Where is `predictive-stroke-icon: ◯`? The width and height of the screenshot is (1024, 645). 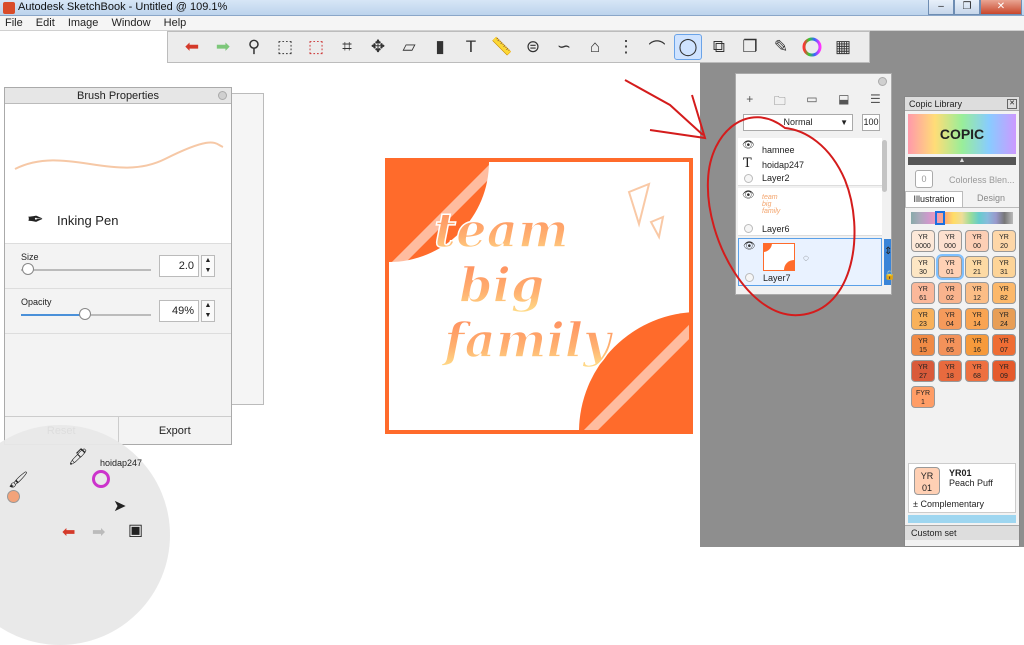 predictive-stroke-icon: ◯ is located at coordinates (688, 47).